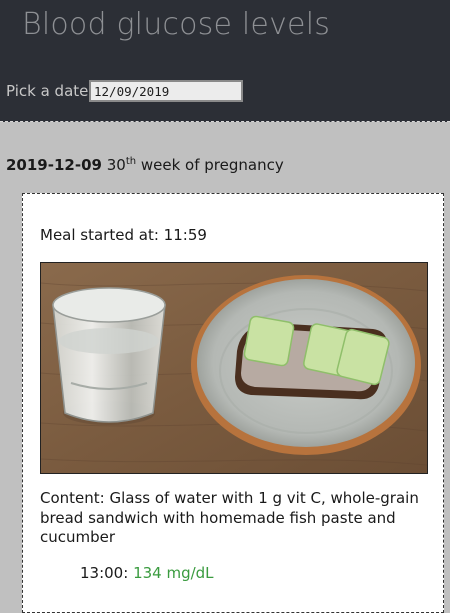  I want to click on glucose-reading-time: 13:00, so click(102, 573).